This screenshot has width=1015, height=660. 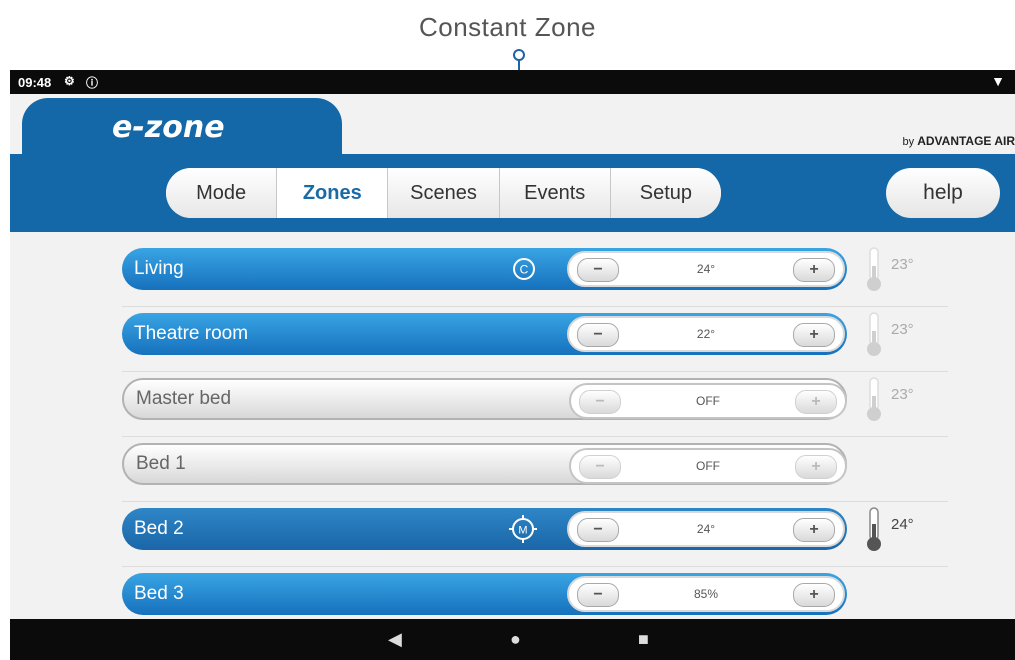 I want to click on zone-row: Theatre room − 22° + 23°, so click(x=535, y=339).